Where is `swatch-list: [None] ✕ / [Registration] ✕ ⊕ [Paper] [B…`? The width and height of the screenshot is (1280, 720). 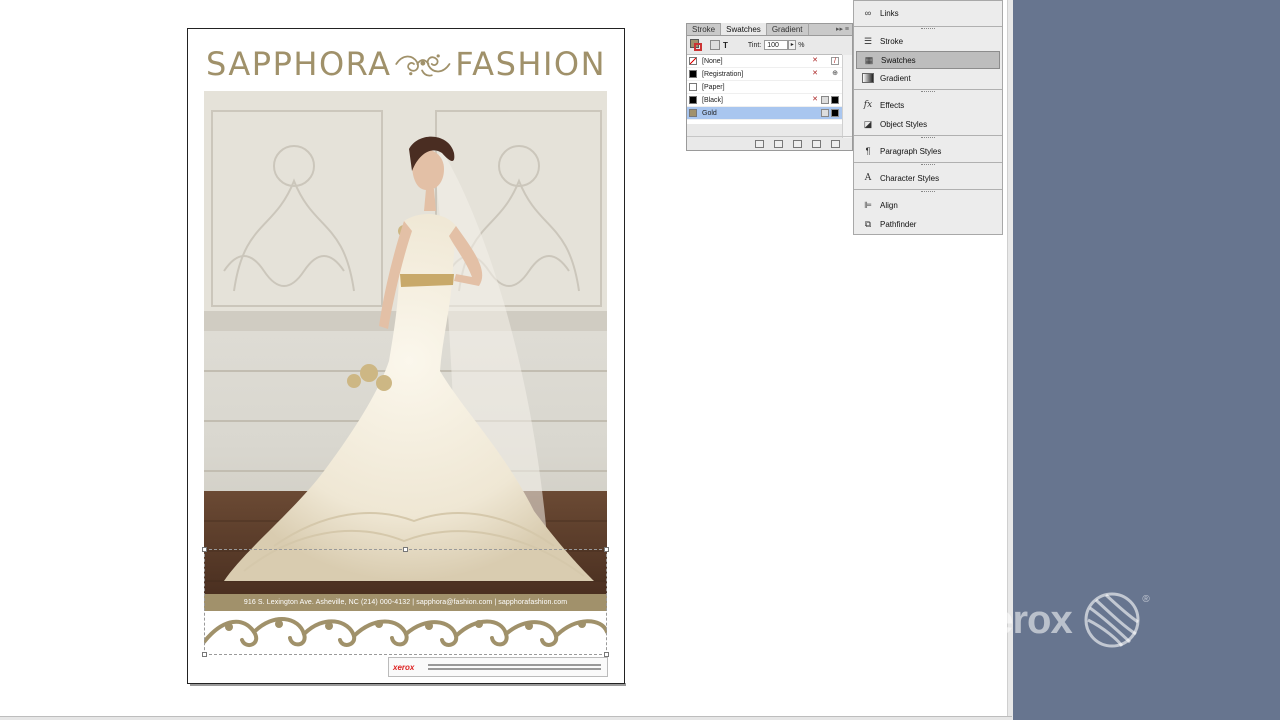
swatch-list: [None] ✕ / [Registration] ✕ ⊕ [Paper] [B… is located at coordinates (764, 89).